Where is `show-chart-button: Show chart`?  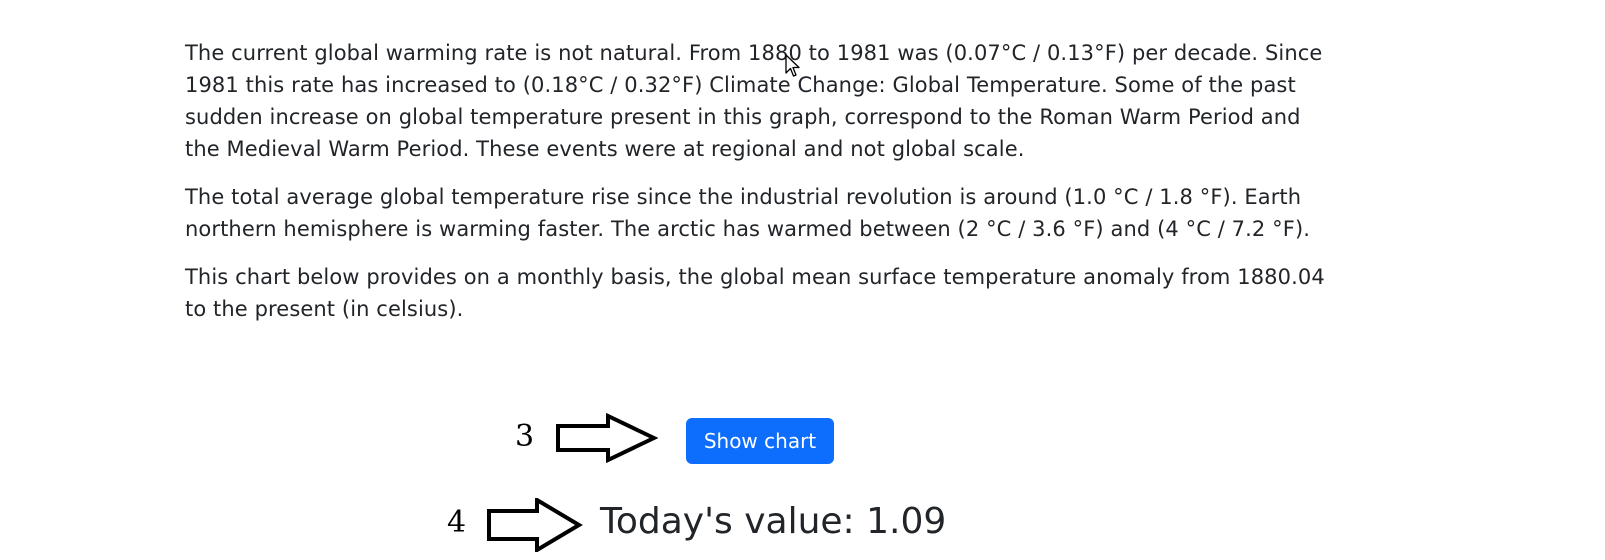 show-chart-button: Show chart is located at coordinates (760, 441).